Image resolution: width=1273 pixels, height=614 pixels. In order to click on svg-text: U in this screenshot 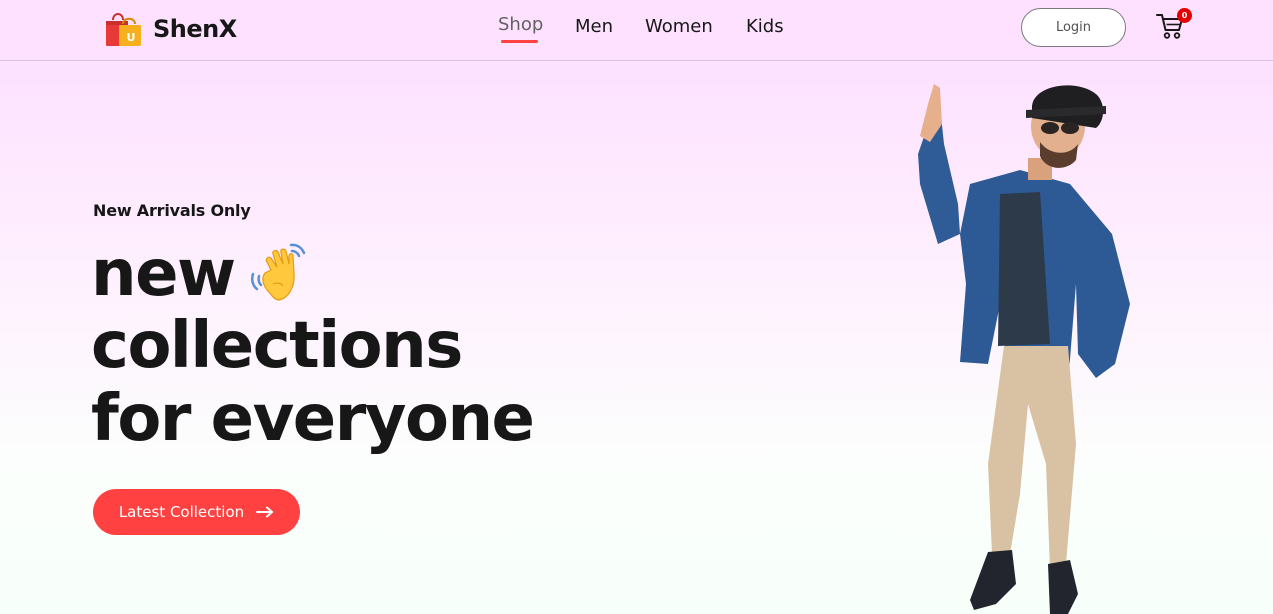, I will do `click(131, 37)`.